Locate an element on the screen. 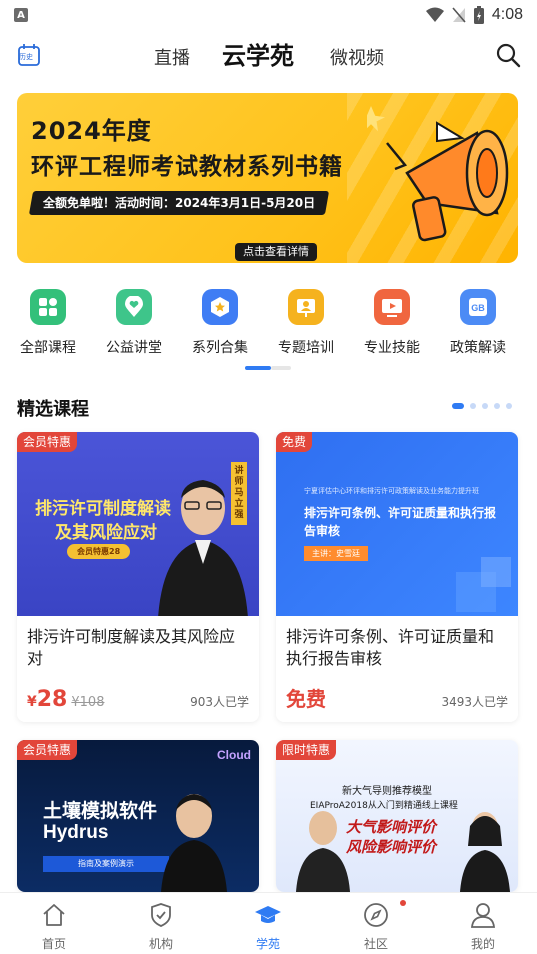 The width and height of the screenshot is (537, 954). home-icon is located at coordinates (54, 915).